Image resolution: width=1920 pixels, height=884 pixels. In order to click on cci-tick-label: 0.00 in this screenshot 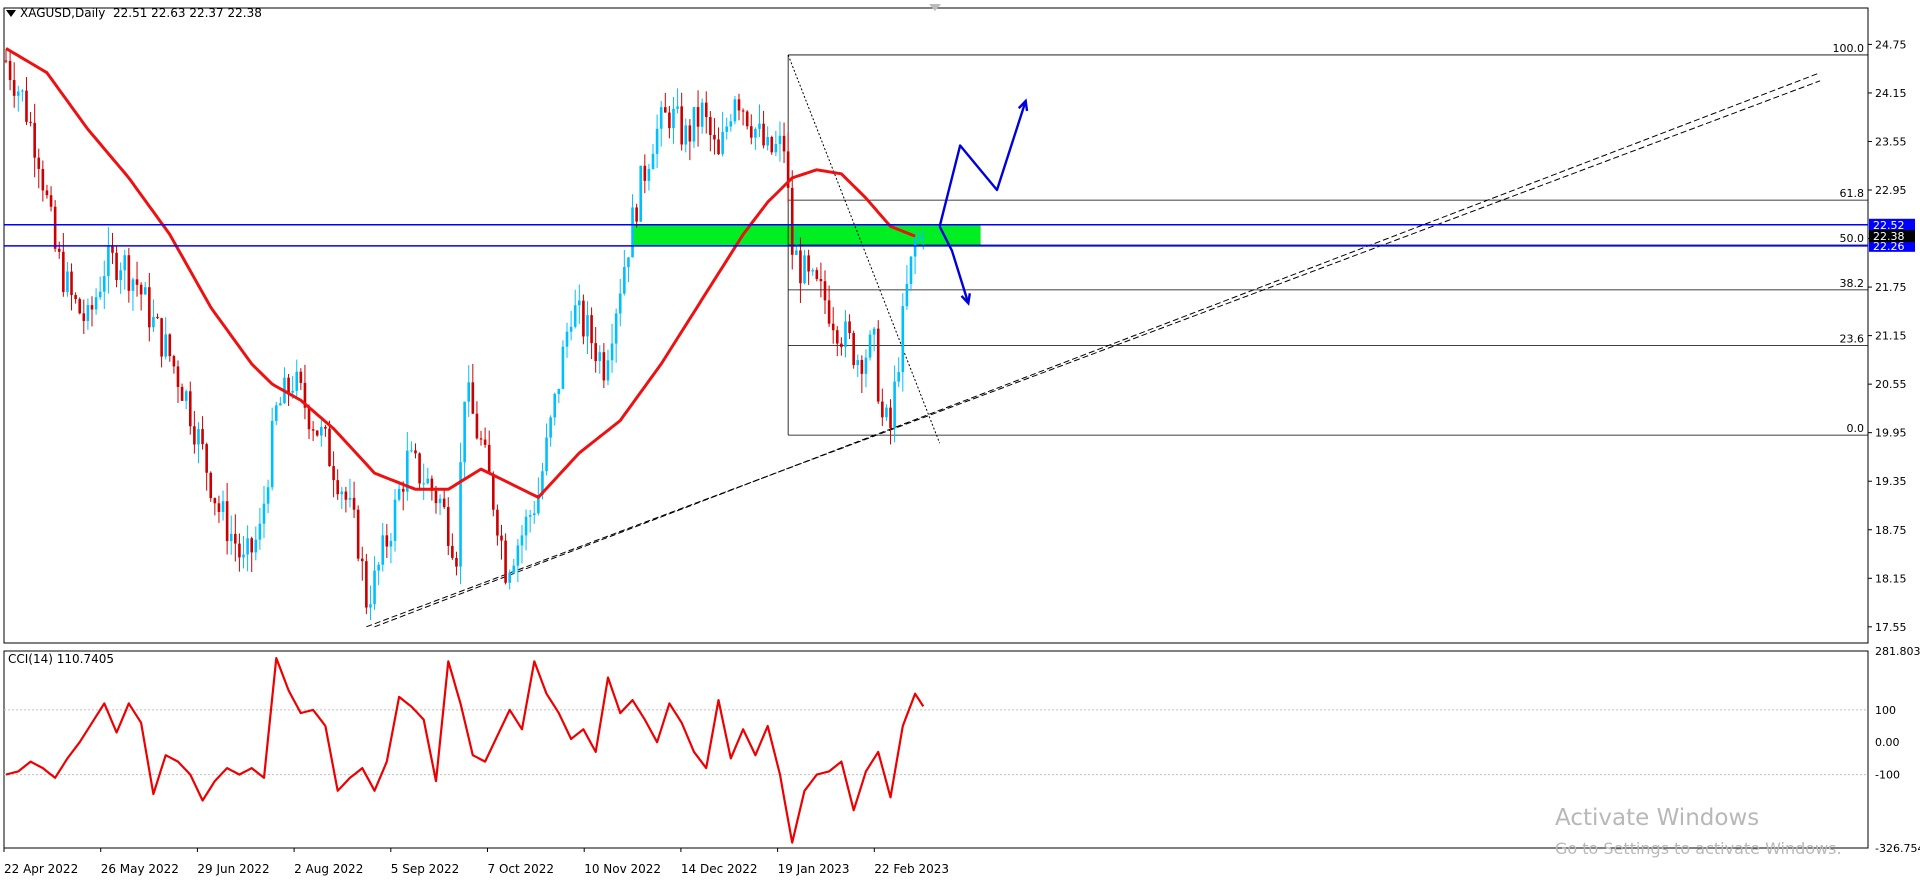, I will do `click(1887, 742)`.